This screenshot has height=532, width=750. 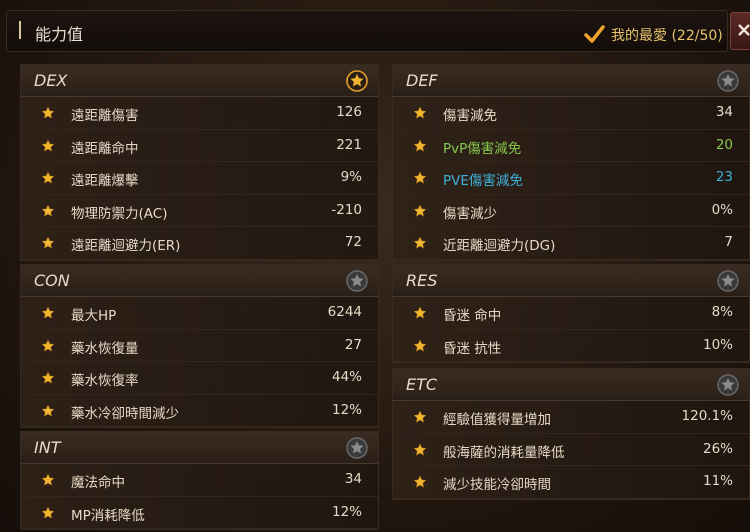 I want to click on favorites-toggle: 我的最愛 (22/50), so click(x=653, y=35).